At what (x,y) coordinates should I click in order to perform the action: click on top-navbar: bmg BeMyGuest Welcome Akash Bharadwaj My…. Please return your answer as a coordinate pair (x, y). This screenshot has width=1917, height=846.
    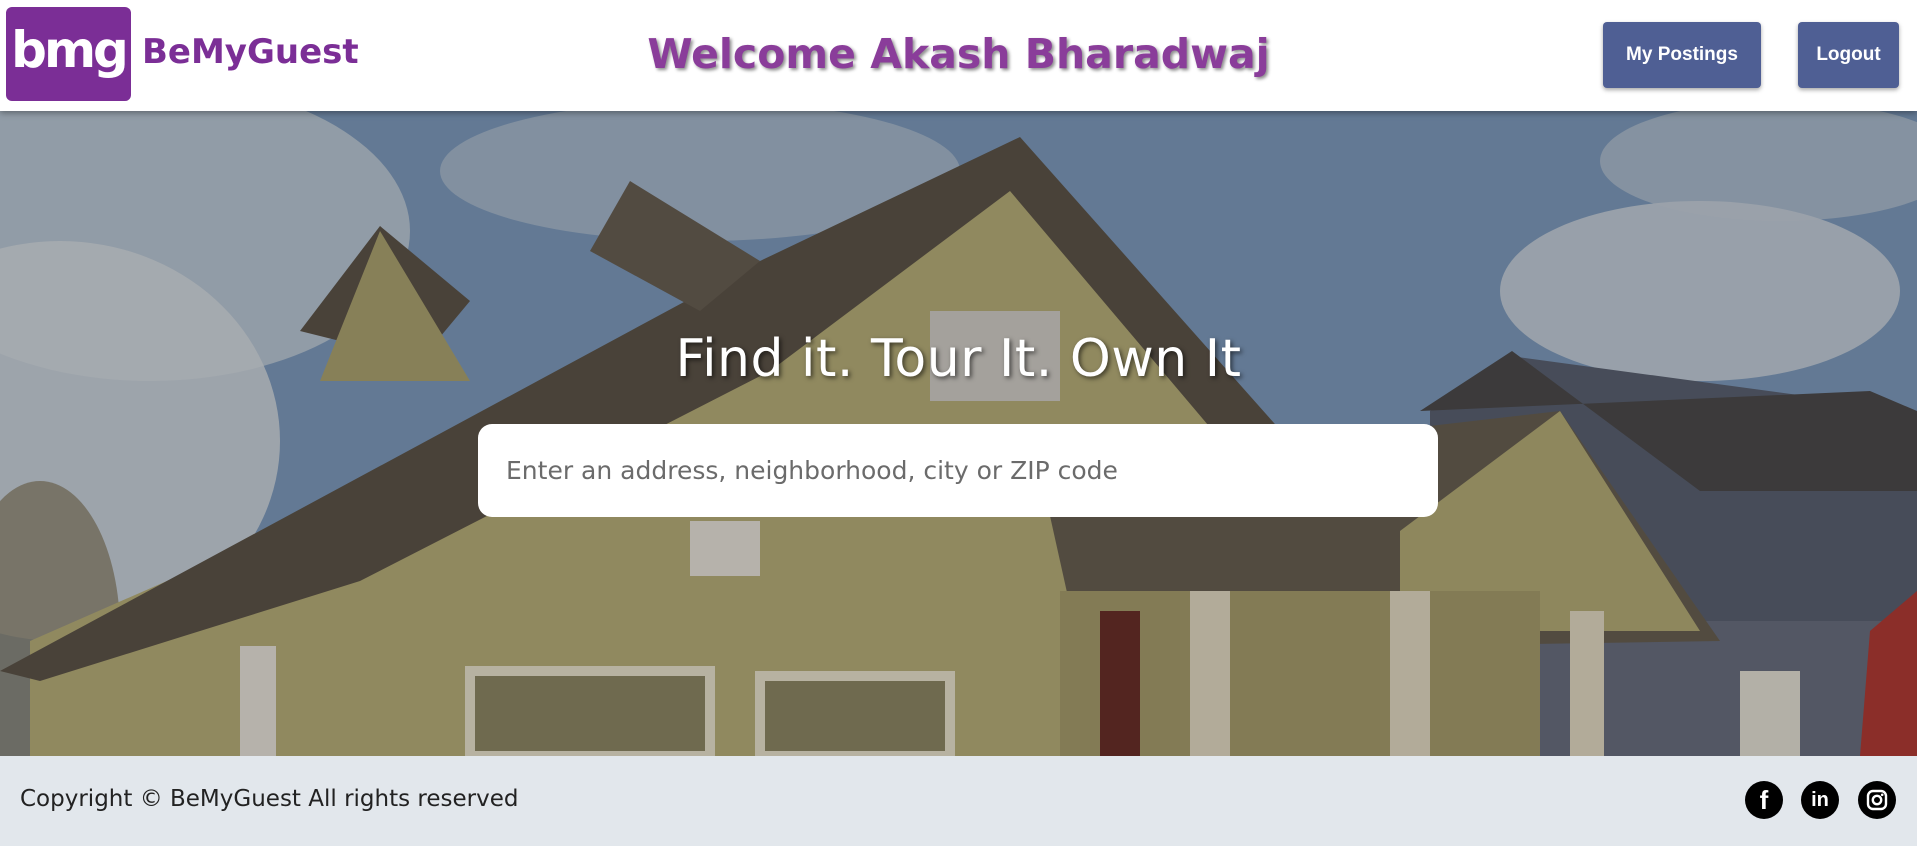
    Looking at the image, I should click on (958, 55).